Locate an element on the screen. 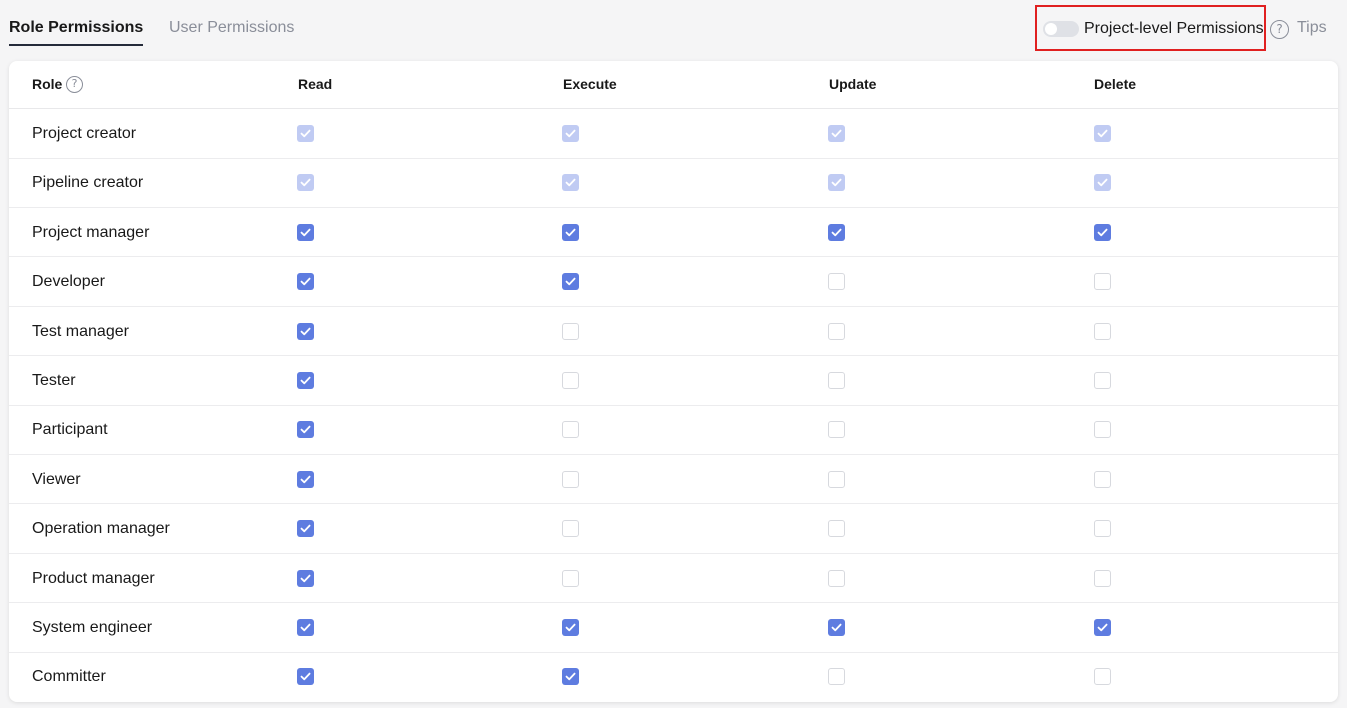  role-name: Viewer is located at coordinates (56, 479).